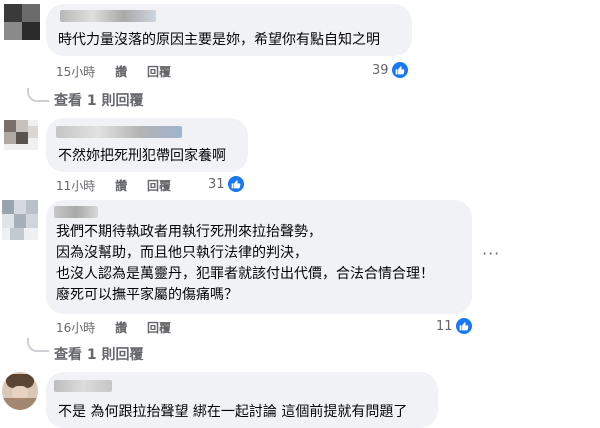 This screenshot has height=428, width=600. I want to click on comment-text-line-2: 因為沒幫助，而且他只執行法律的判決，, so click(182, 253).